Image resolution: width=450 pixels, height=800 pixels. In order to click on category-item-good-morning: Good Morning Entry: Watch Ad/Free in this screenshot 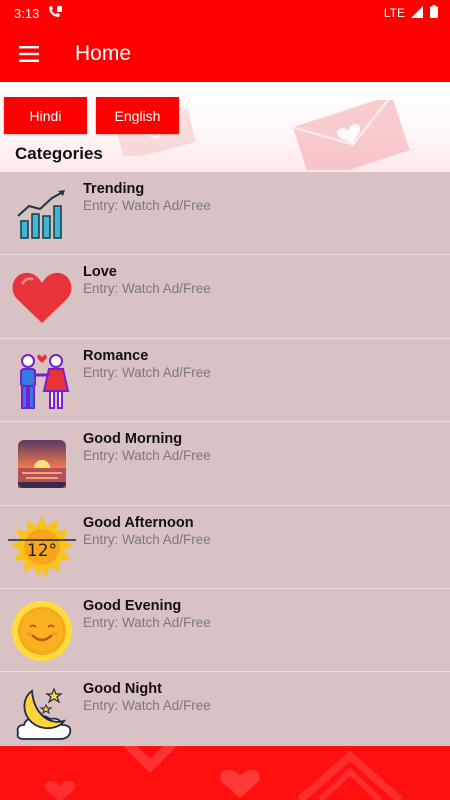, I will do `click(225, 464)`.